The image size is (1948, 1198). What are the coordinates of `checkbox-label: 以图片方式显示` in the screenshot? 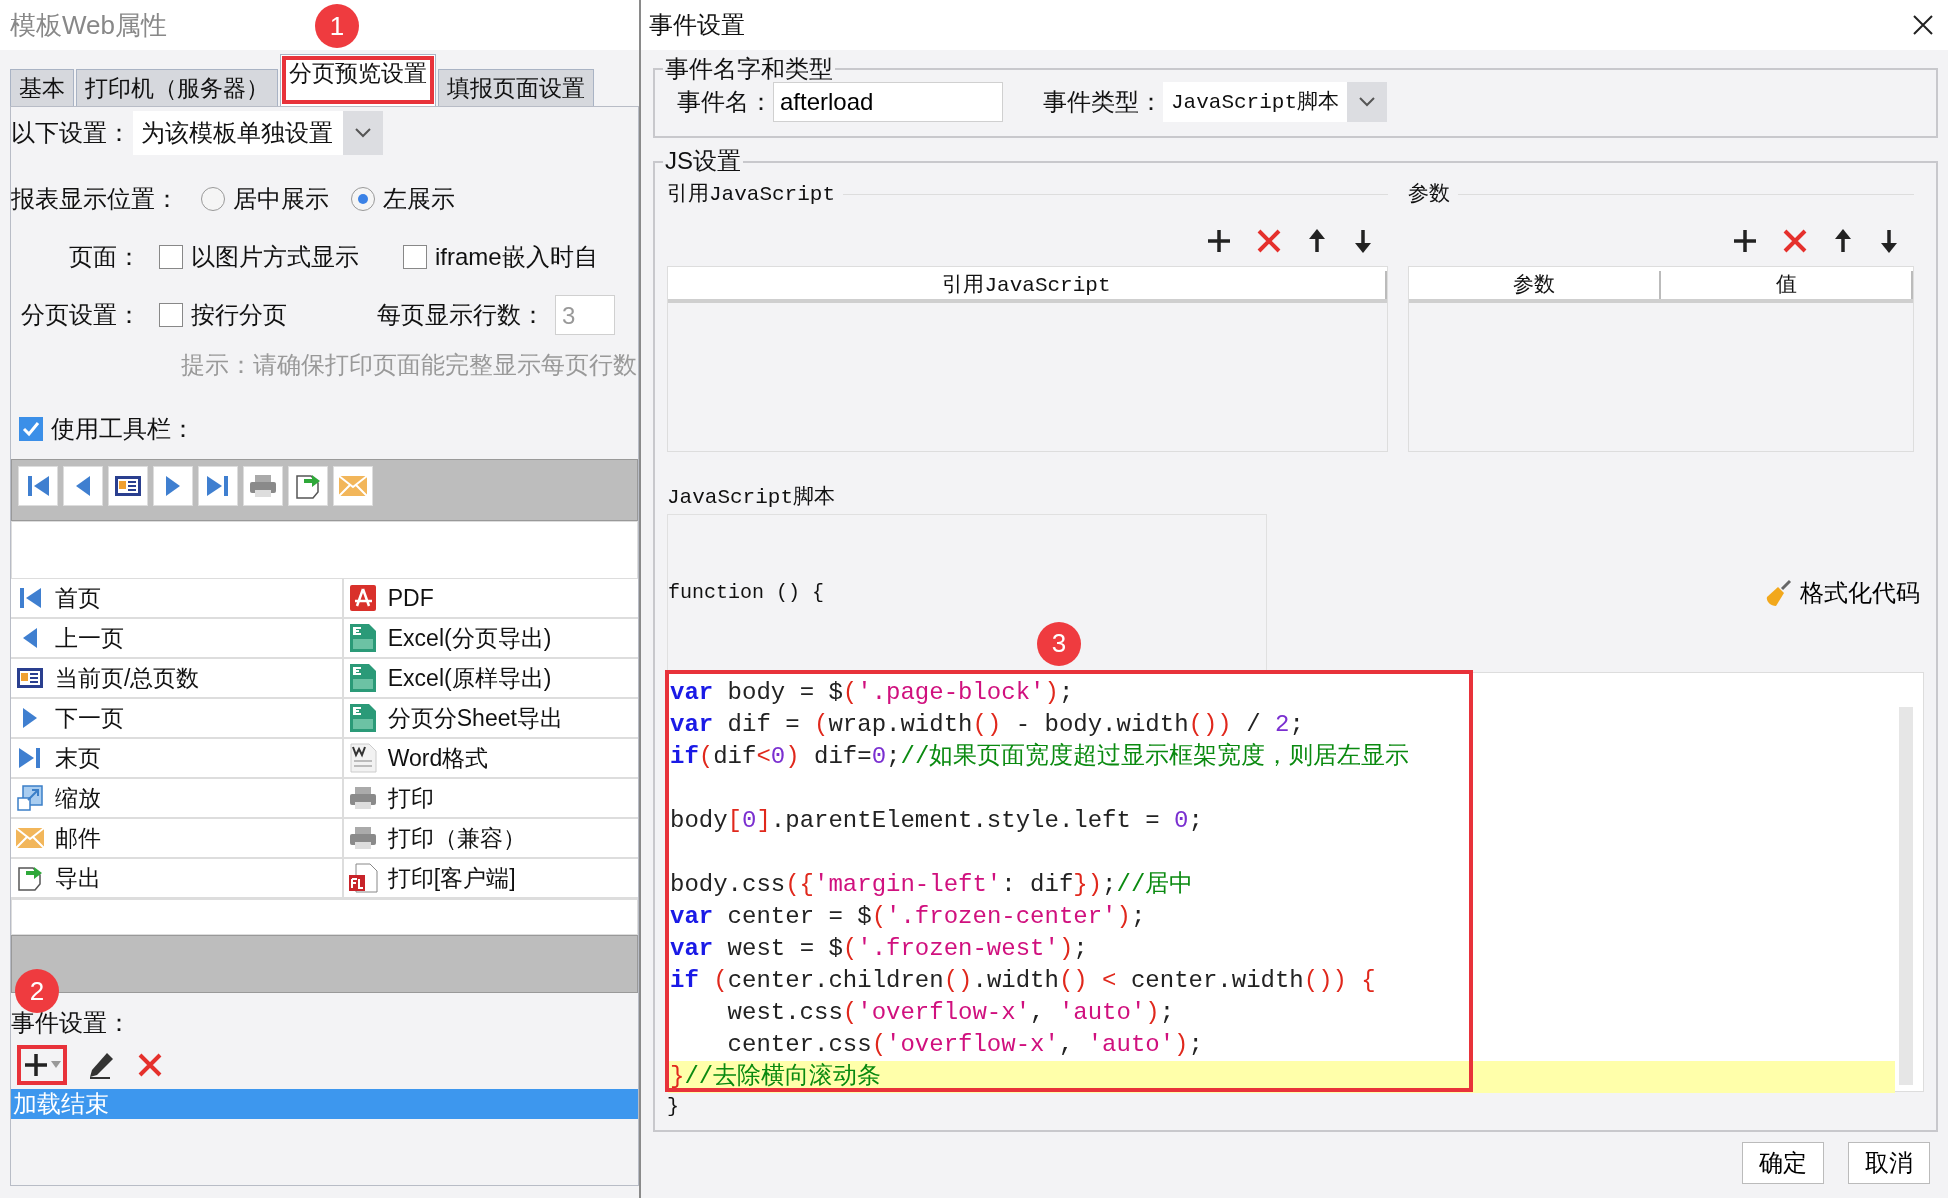 It's located at (275, 257).